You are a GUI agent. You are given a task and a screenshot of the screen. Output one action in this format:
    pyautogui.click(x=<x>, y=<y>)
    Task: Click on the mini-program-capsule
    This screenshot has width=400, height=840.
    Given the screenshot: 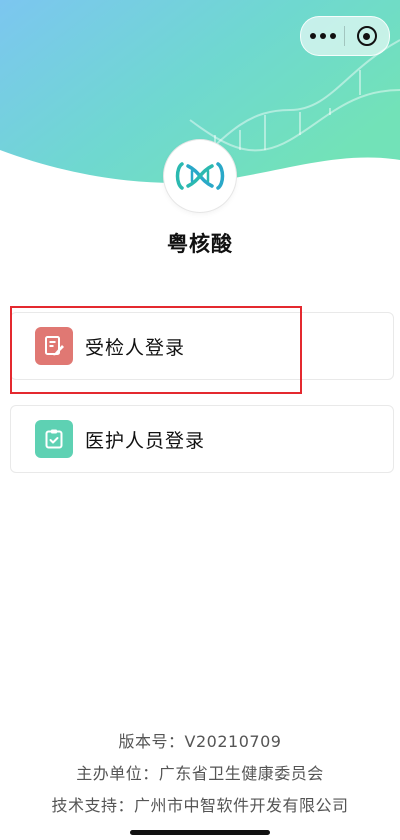 What is the action you would take?
    pyautogui.click(x=345, y=36)
    